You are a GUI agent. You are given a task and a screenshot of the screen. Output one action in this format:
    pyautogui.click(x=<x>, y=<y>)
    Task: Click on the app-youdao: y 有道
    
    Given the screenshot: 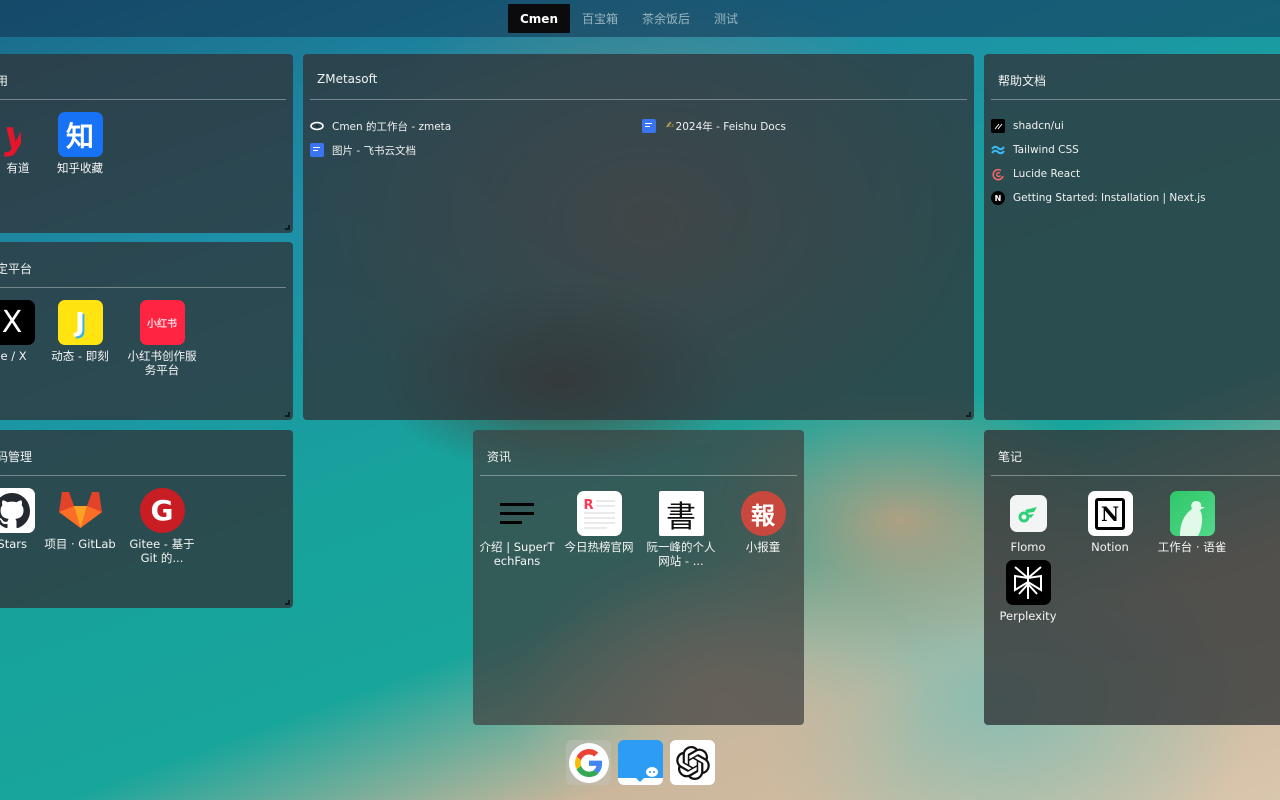 What is the action you would take?
    pyautogui.click(x=19, y=143)
    